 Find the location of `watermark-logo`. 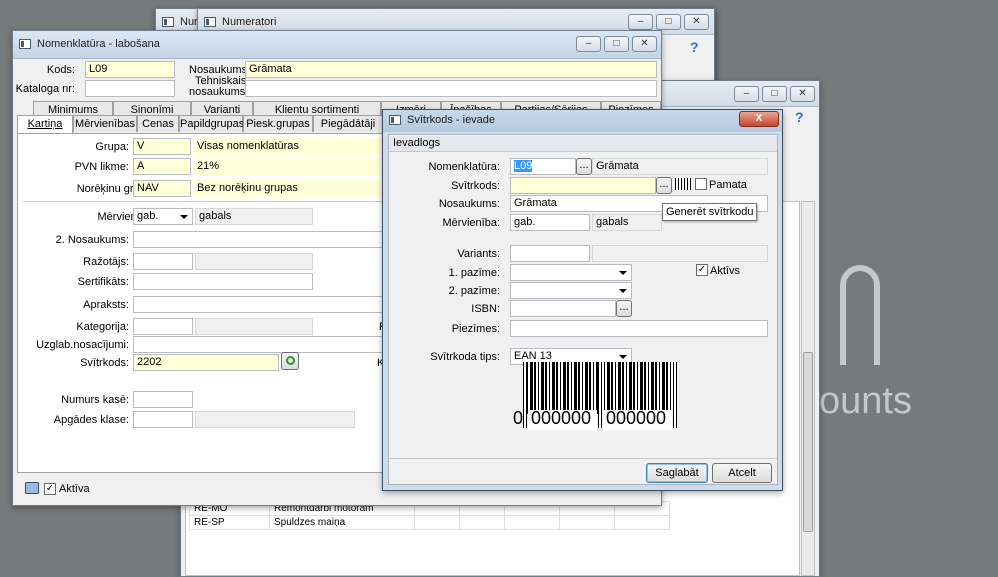

watermark-logo is located at coordinates (860, 315).